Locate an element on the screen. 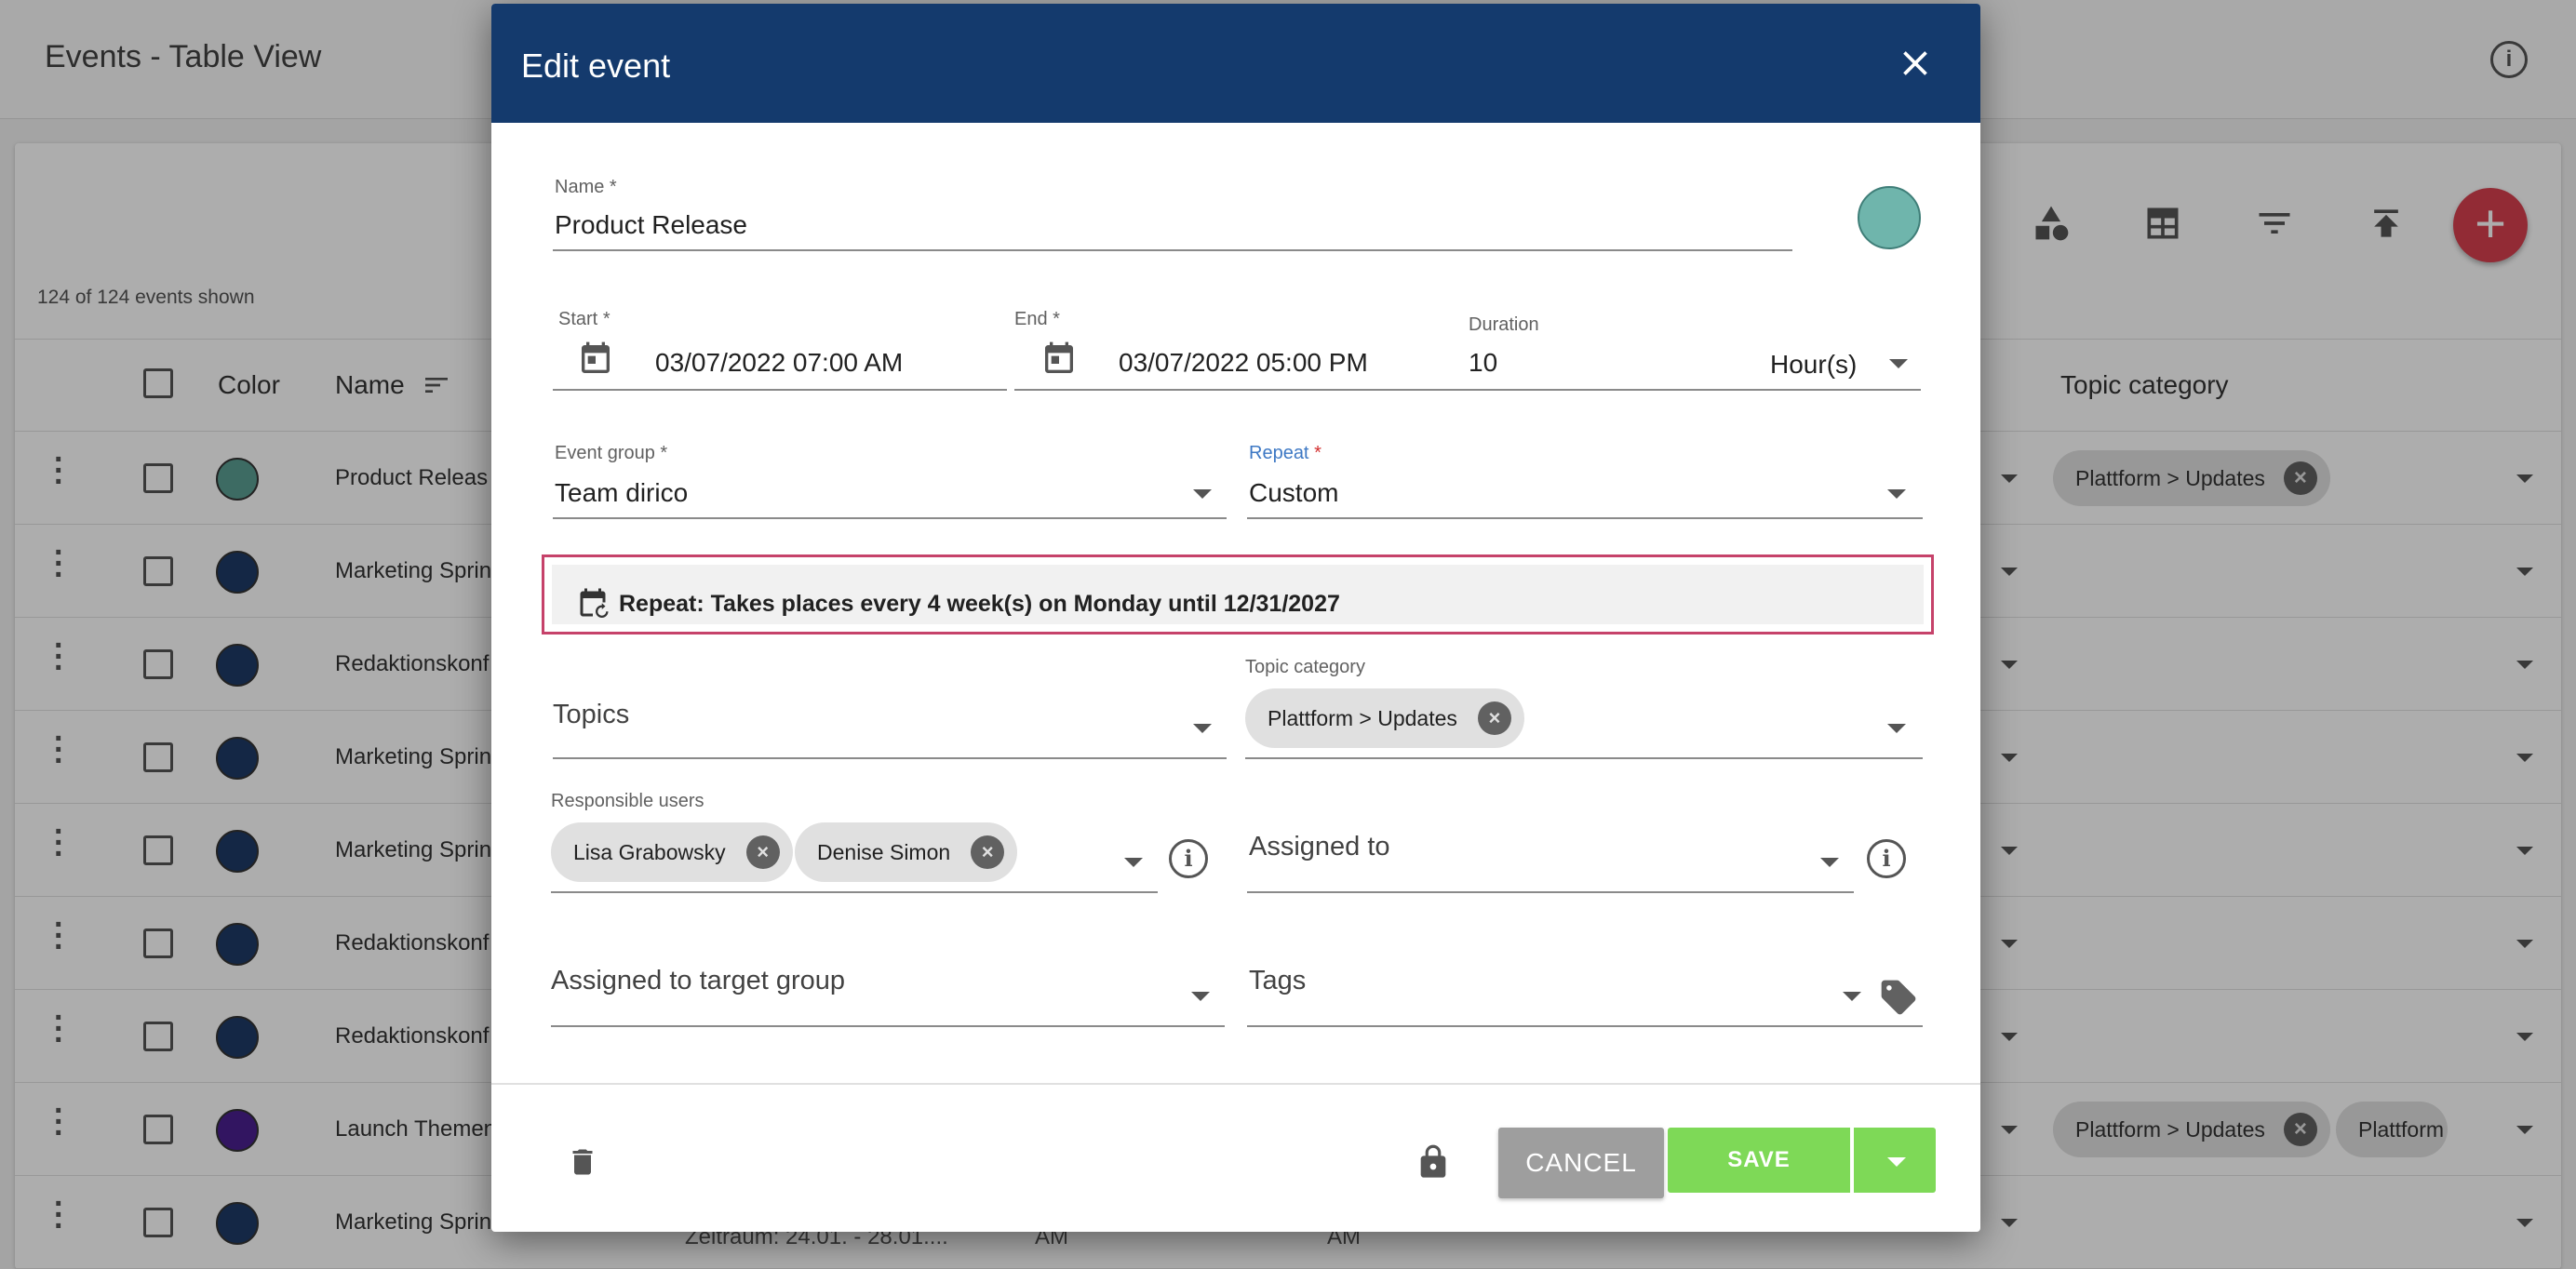  event-group-underline is located at coordinates (890, 518).